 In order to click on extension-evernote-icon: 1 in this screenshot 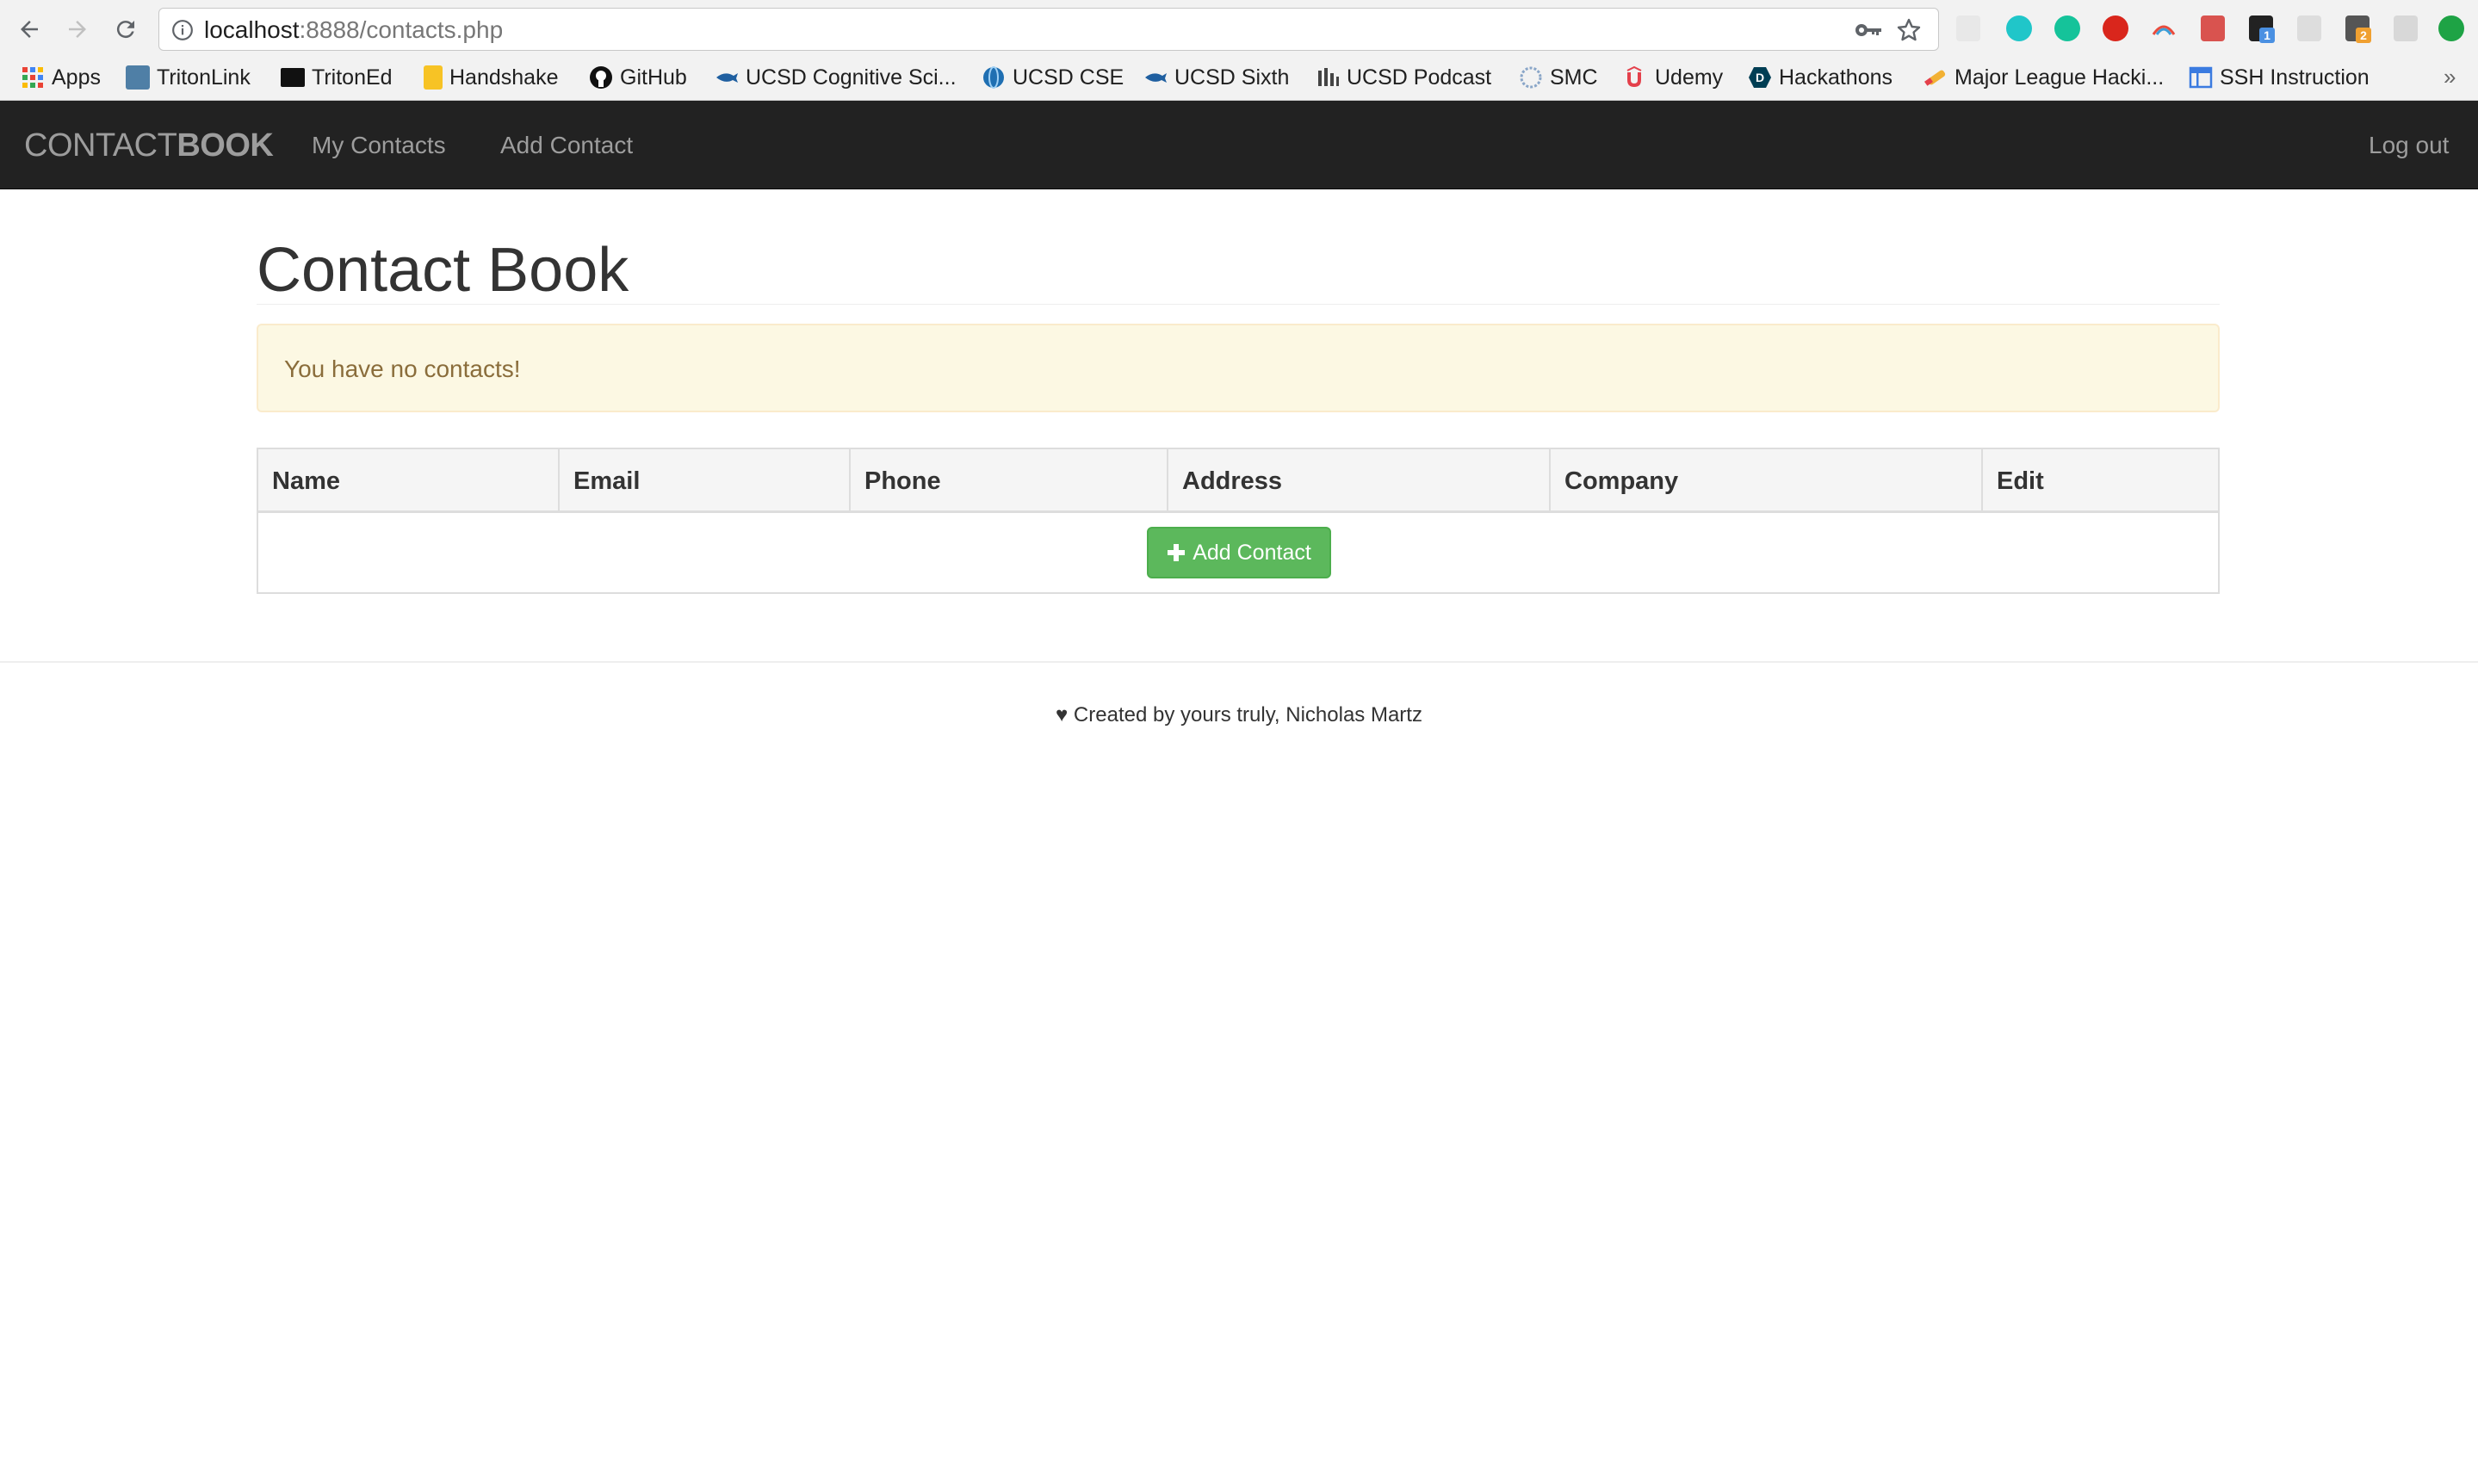, I will do `click(2262, 29)`.